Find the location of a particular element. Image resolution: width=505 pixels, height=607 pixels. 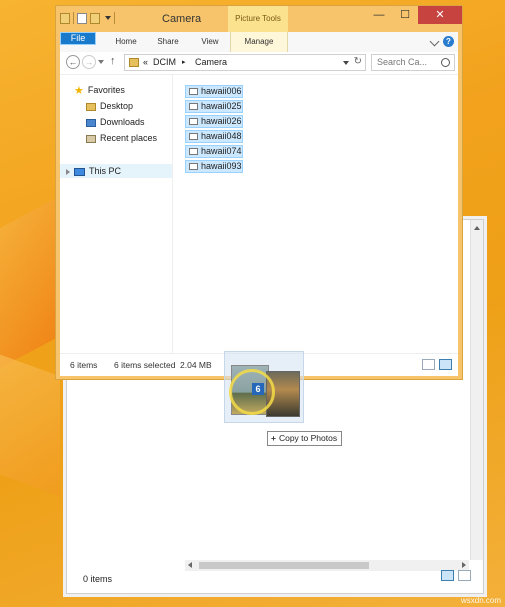

file-item: hawaii026 is located at coordinates (214, 121).